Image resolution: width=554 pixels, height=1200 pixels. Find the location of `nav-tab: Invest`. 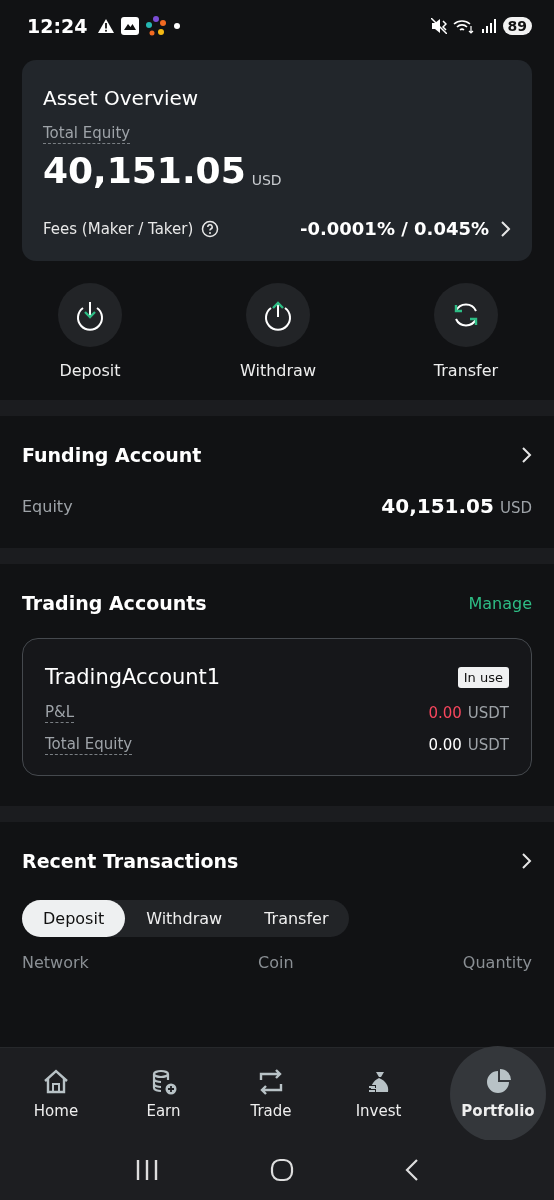

nav-tab: Invest is located at coordinates (378, 1094).